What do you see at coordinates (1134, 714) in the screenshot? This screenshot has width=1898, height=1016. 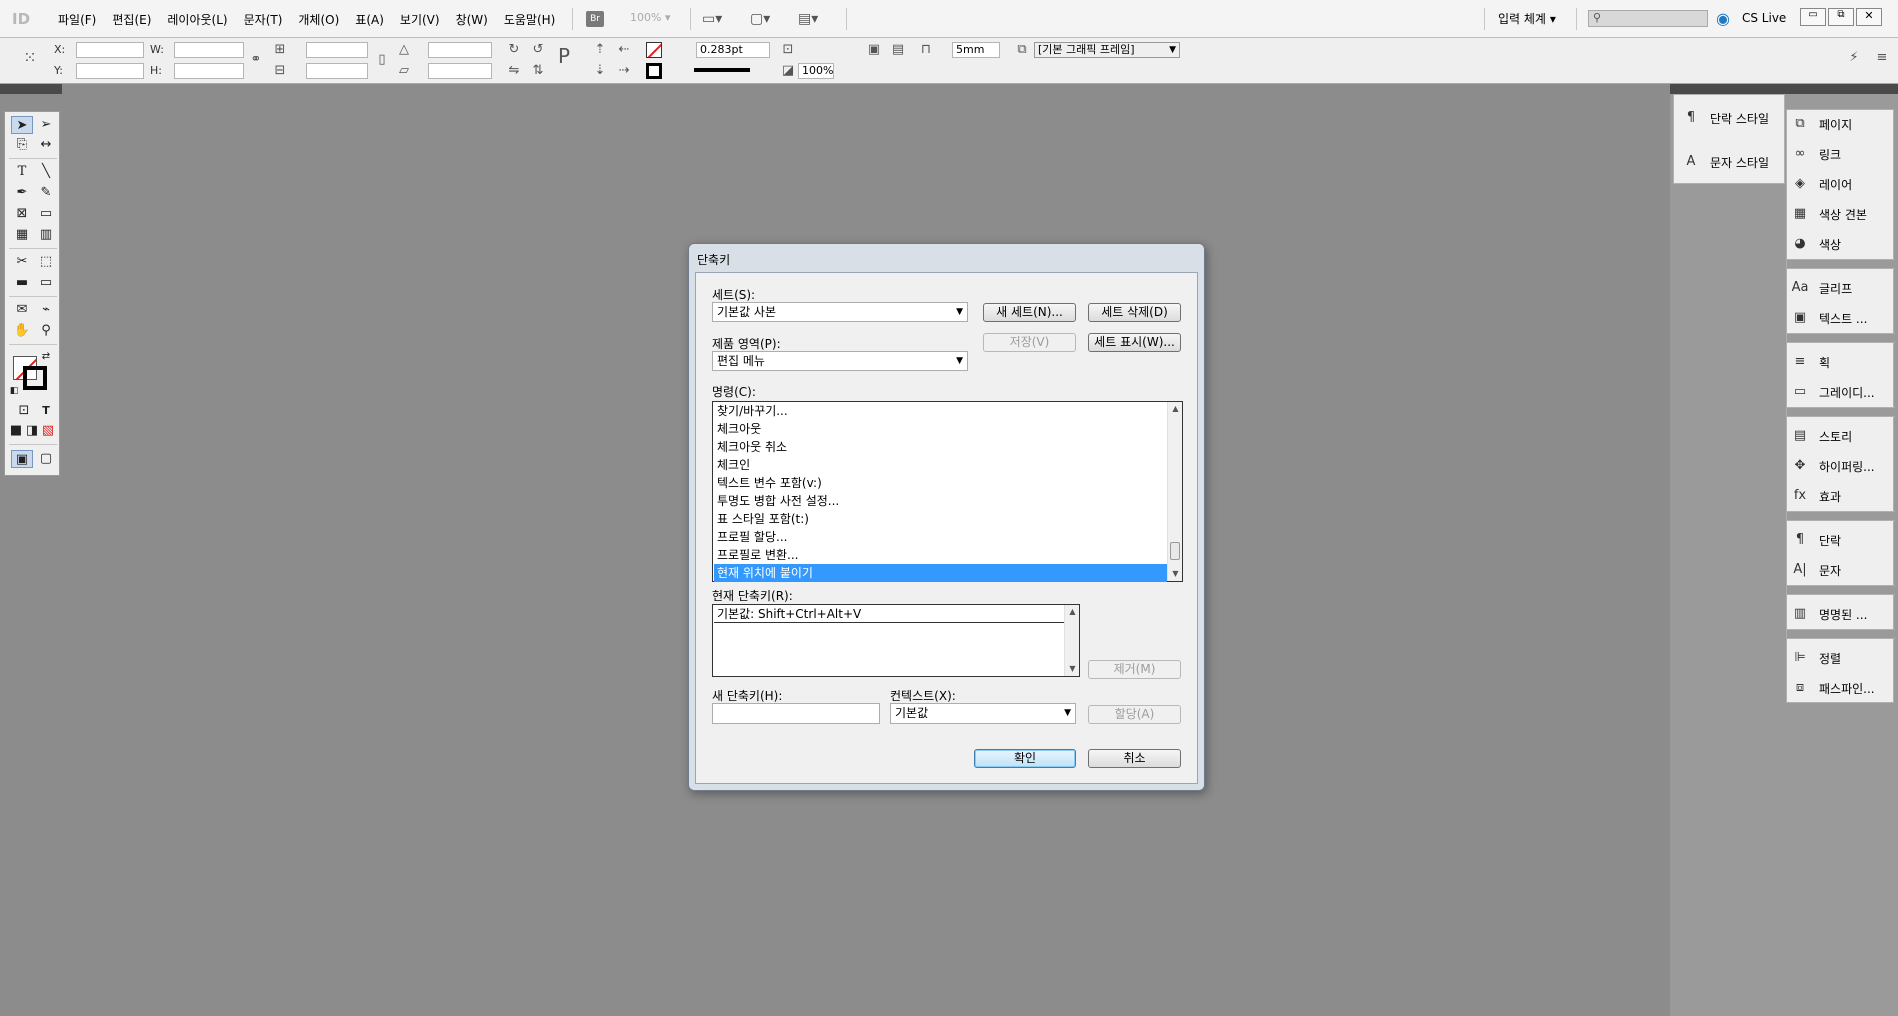 I see `assign-button: 할당(A)` at bounding box center [1134, 714].